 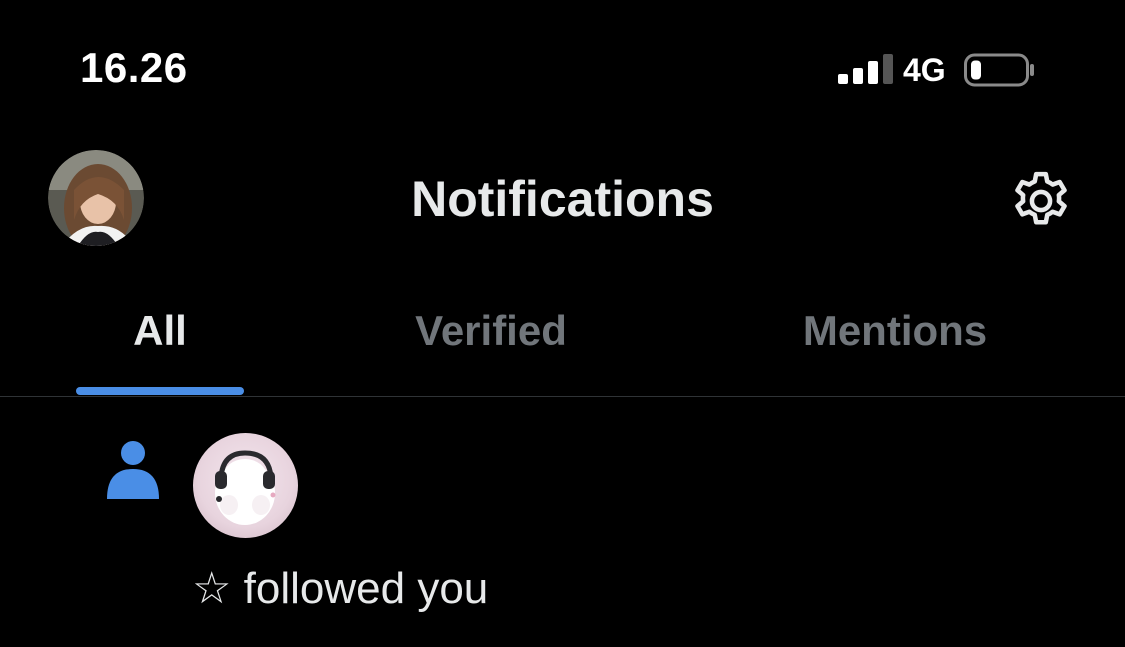 I want to click on active-tab-indicator, so click(x=160, y=391).